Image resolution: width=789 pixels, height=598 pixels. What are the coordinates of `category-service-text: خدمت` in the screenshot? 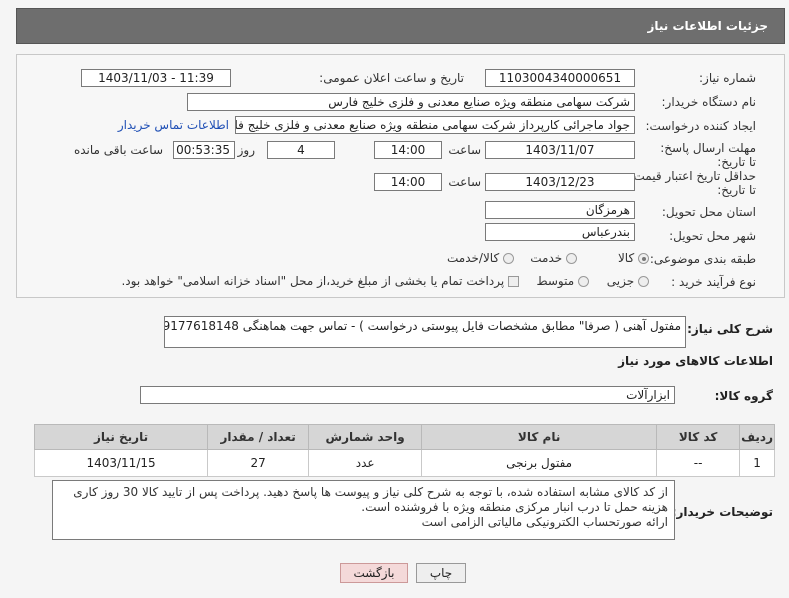 It's located at (546, 258).